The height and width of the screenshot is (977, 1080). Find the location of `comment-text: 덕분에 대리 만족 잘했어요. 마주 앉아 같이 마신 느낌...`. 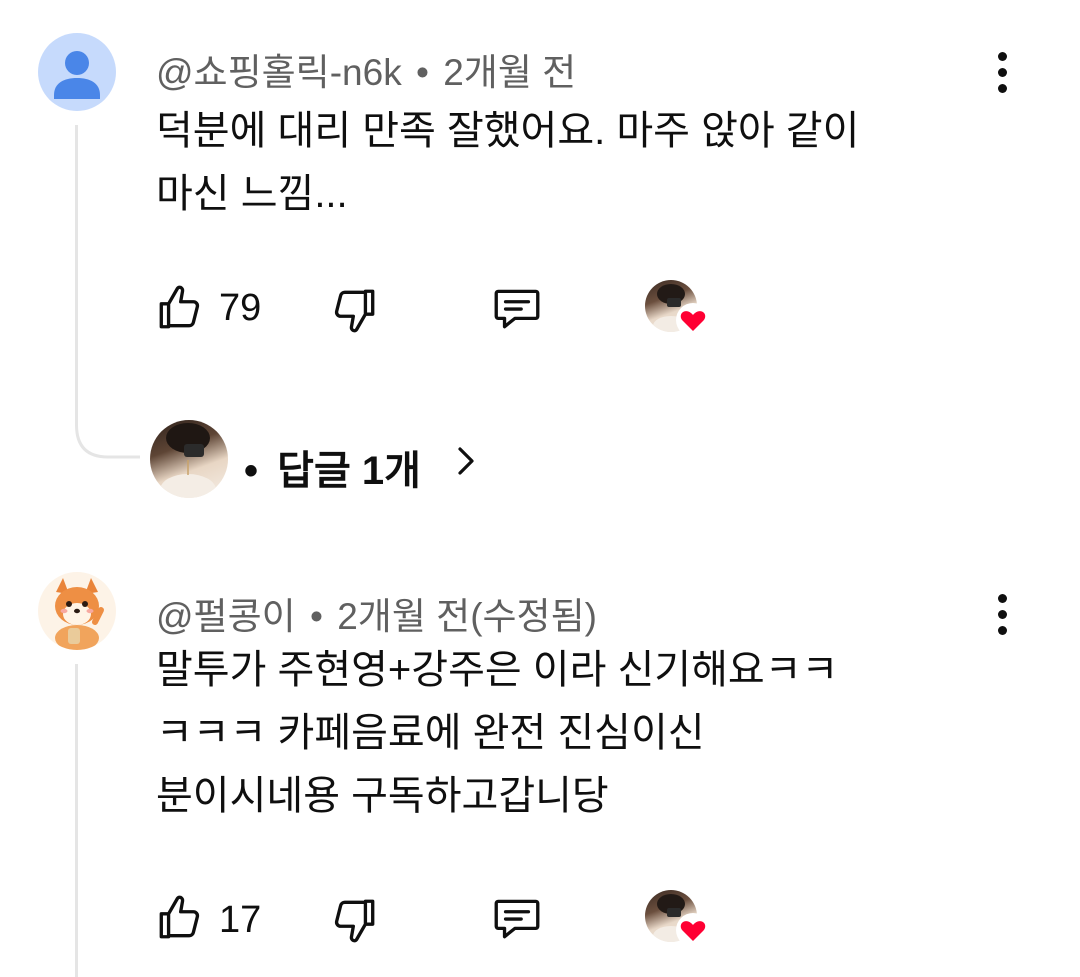

comment-text: 덕분에 대리 만족 잘했어요. 마주 앉아 같이 마신 느낌... is located at coordinates (596, 163).